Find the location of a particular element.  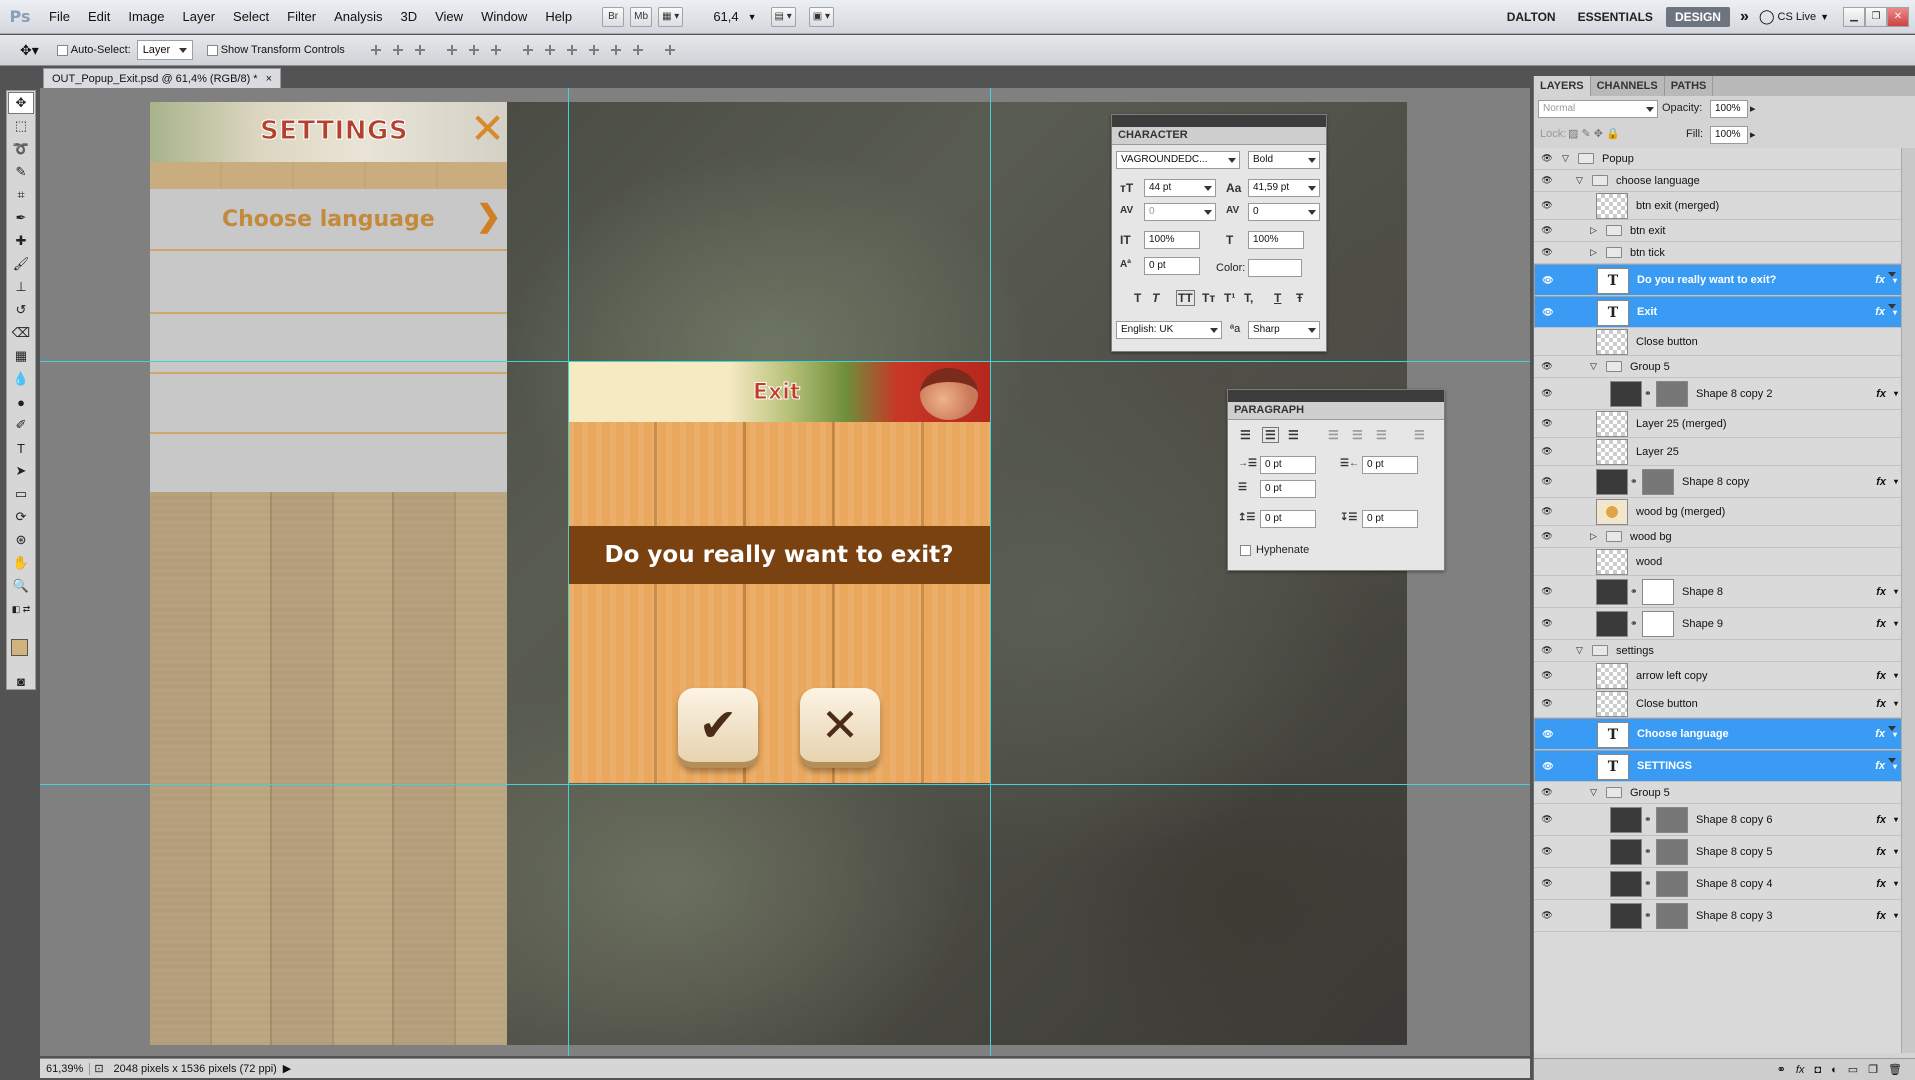

text-color-swatch is located at coordinates (1275, 268).